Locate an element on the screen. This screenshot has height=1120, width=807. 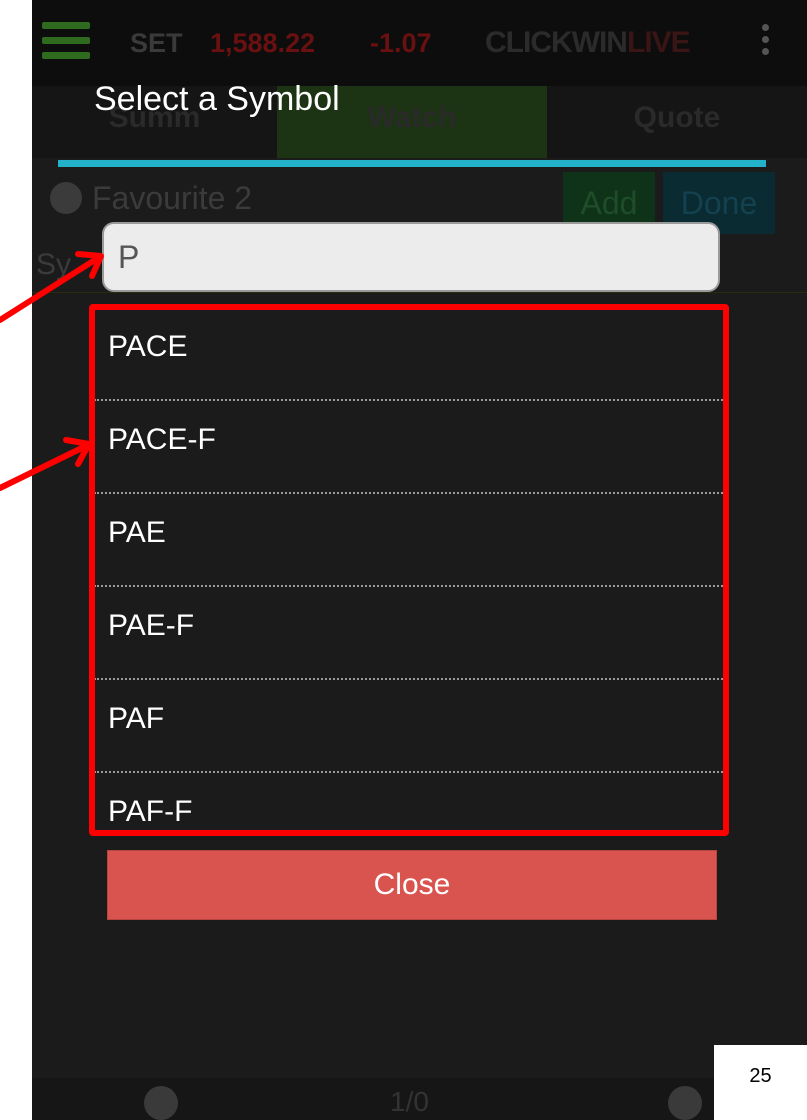
dialog-title: Select a Symbol is located at coordinates (217, 99).